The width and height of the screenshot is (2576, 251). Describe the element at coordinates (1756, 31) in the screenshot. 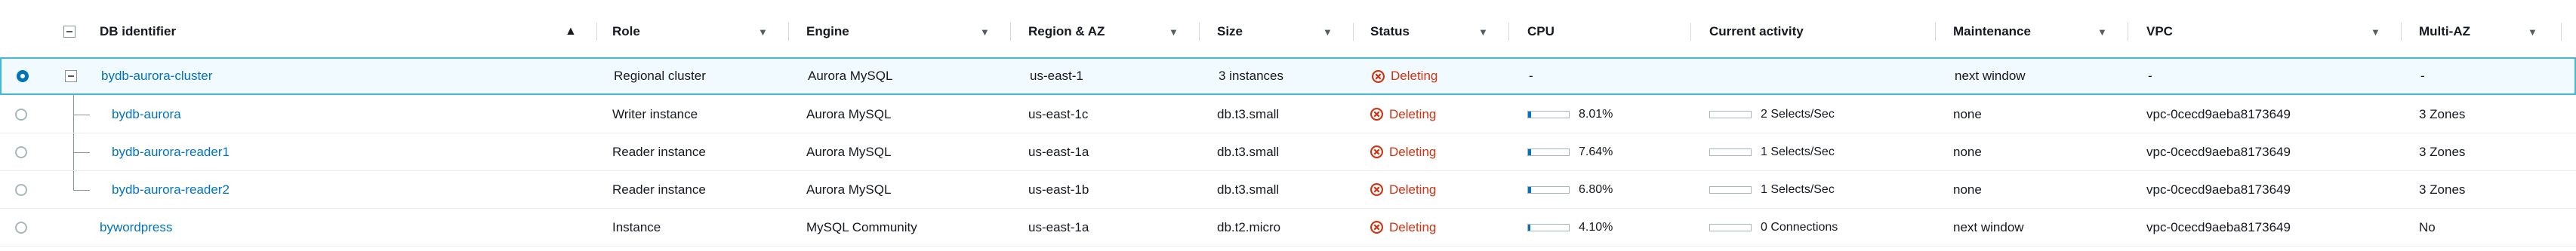

I see `header-current-activity: Current activity` at that location.